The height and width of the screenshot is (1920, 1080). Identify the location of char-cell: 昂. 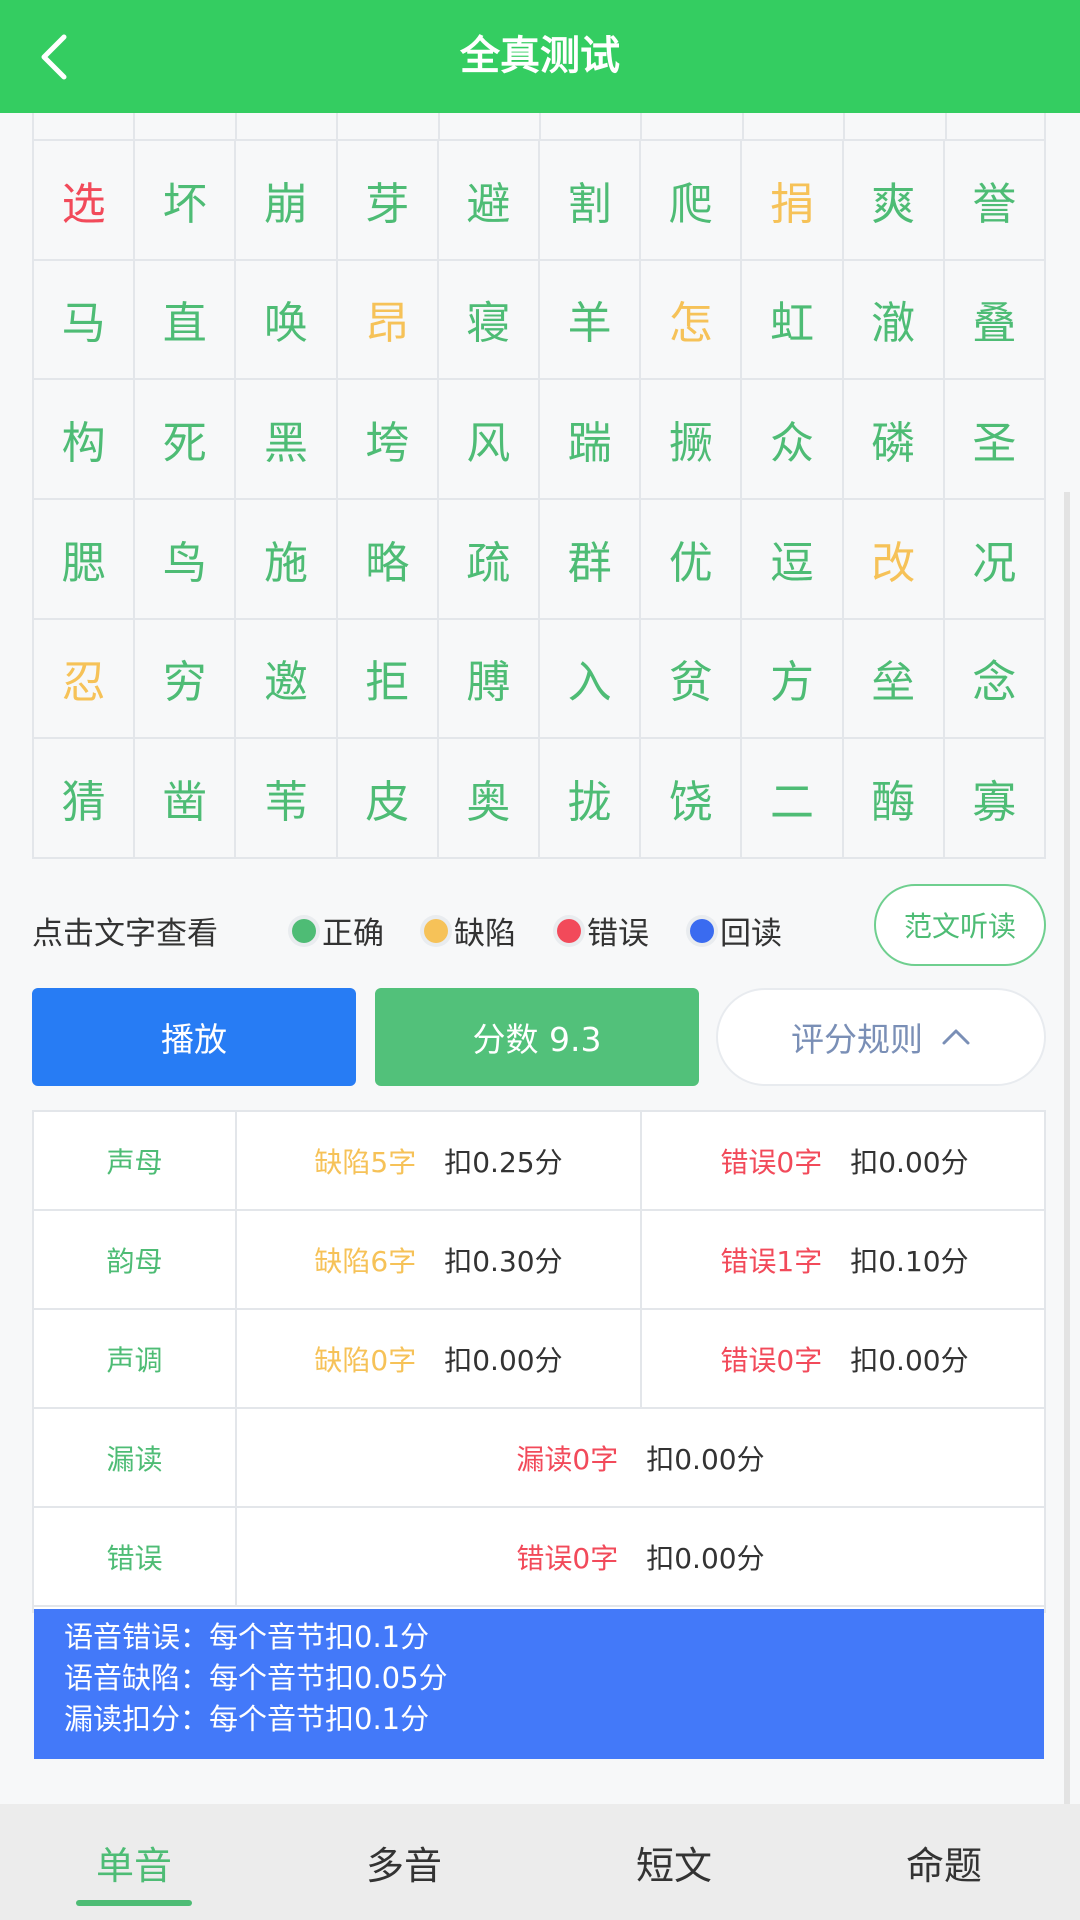
(388, 320).